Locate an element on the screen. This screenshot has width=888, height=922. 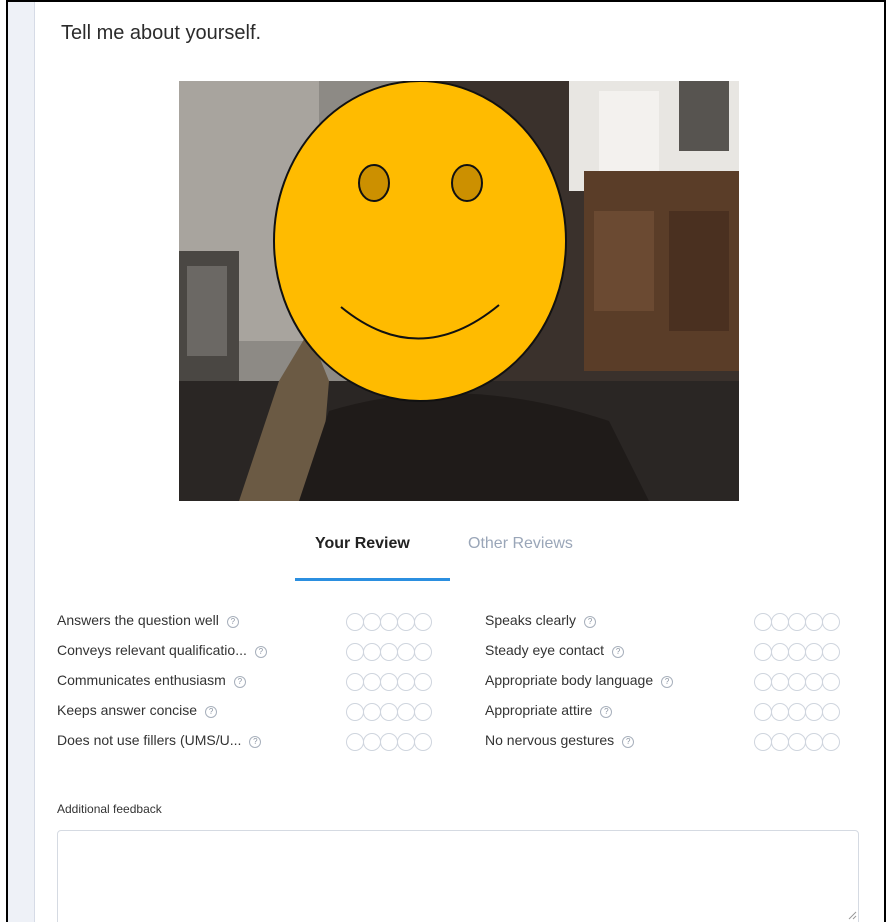
criterion-label: Does not use fillers (UMS/U...? is located at coordinates (159, 740).